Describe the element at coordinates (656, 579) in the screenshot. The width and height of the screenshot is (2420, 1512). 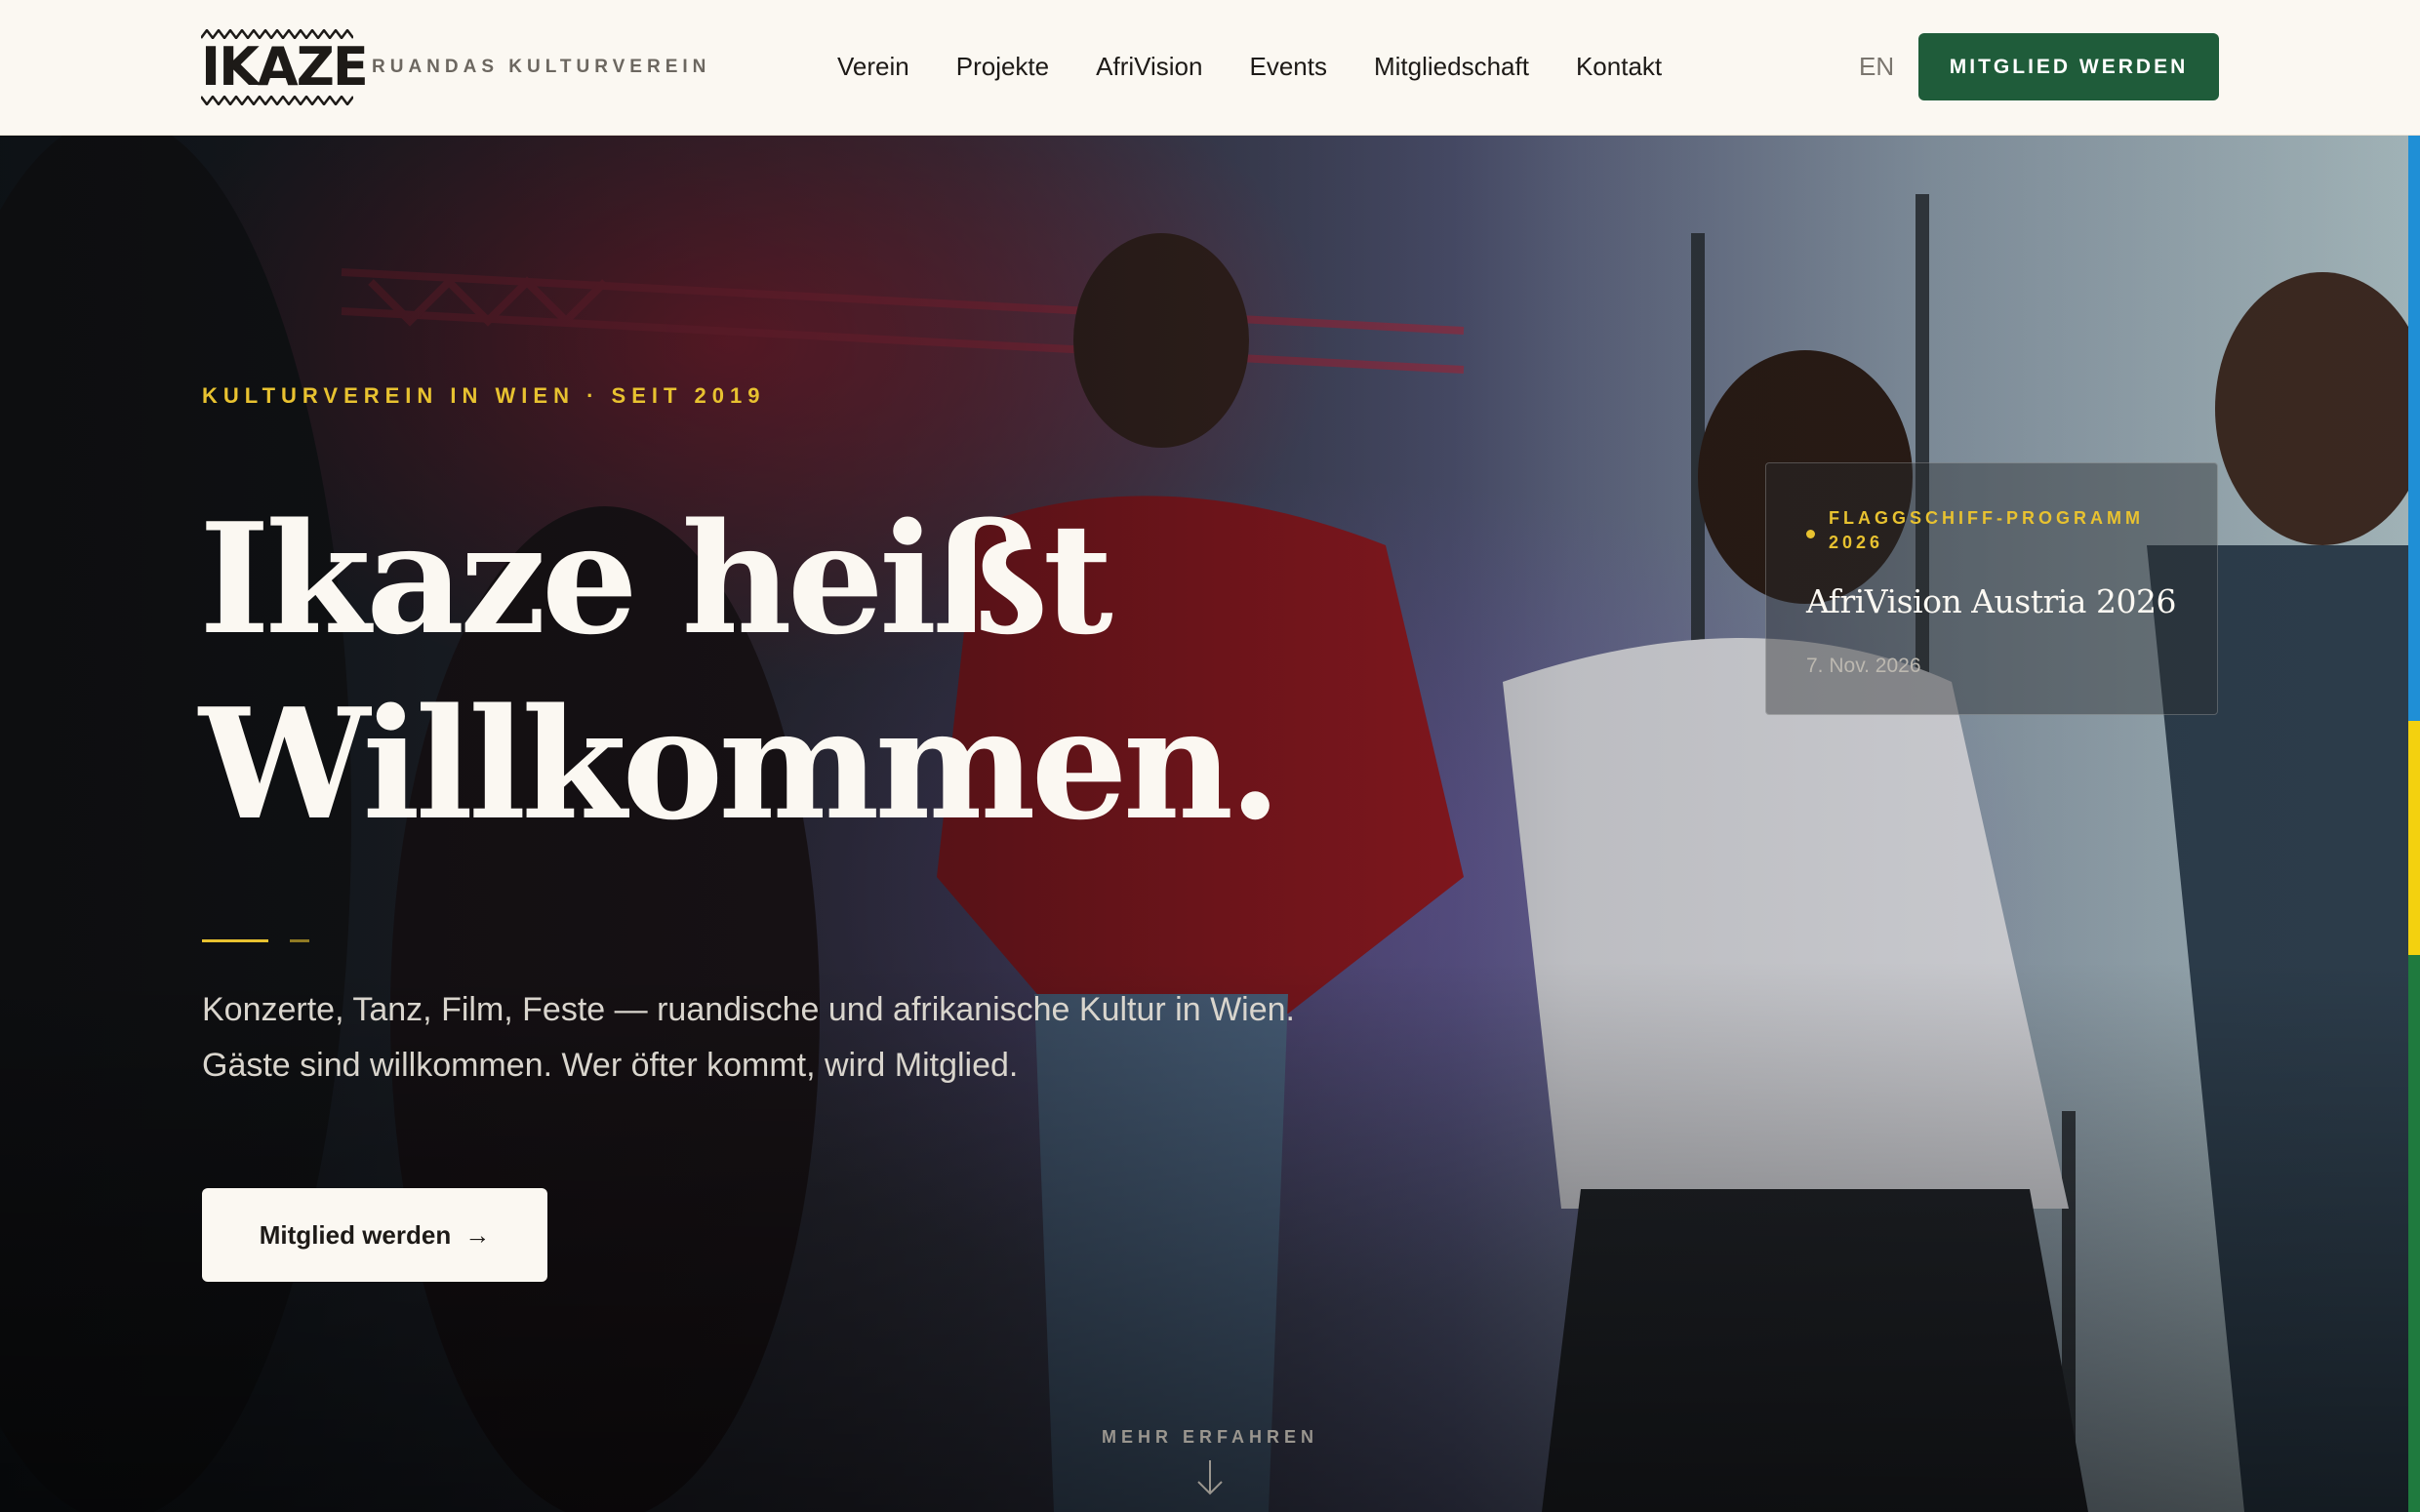
I see `headline-line-1: Ikaze heißt` at that location.